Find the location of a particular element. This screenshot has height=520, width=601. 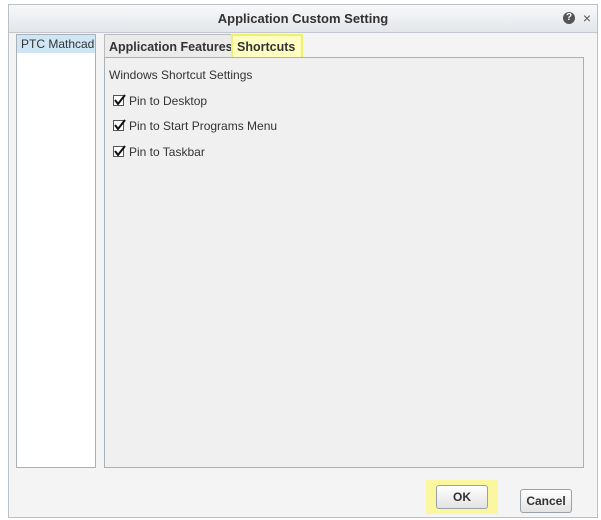

ok-button: OK is located at coordinates (462, 497).